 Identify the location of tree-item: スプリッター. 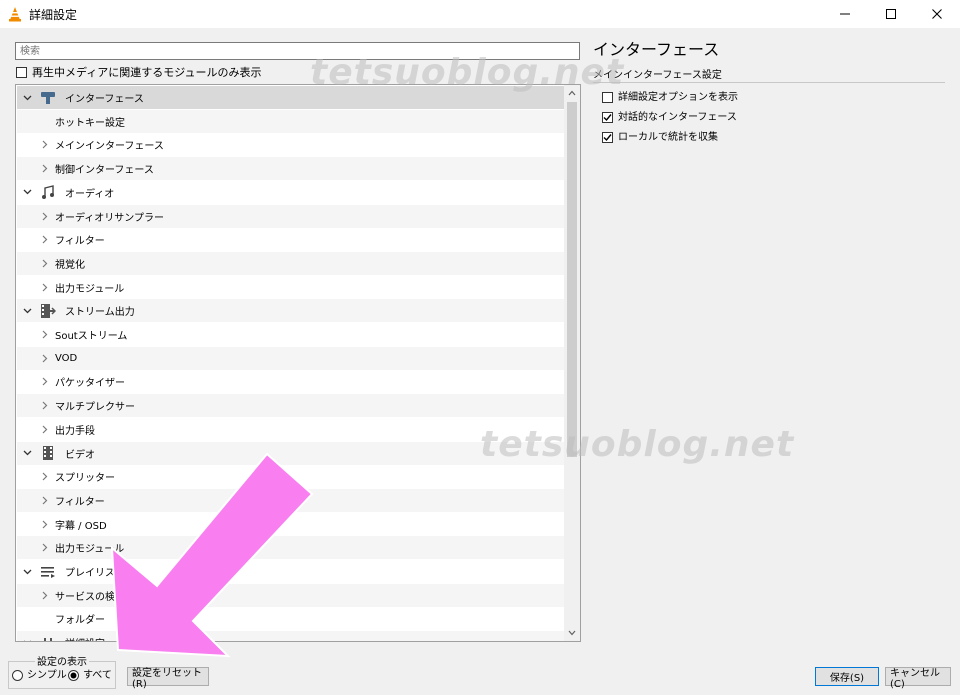
(290, 476).